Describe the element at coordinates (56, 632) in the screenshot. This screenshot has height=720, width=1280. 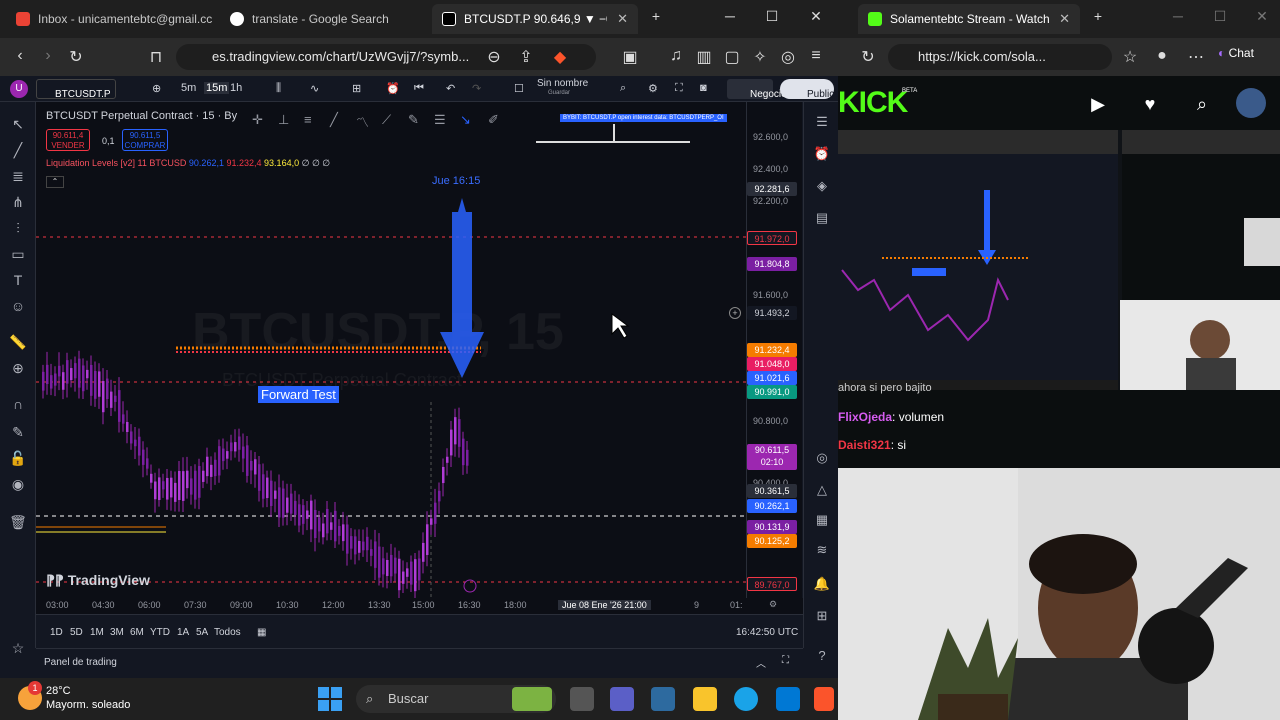
I see `range-1d: 1D` at that location.